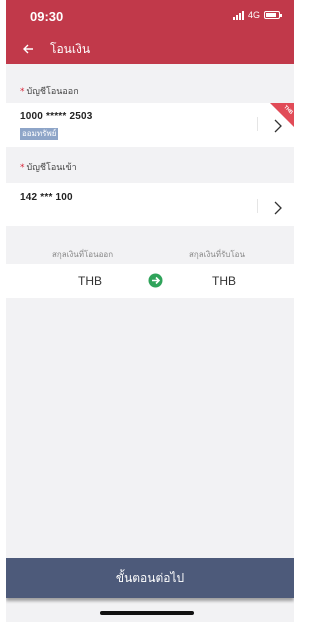 Image resolution: width=320 pixels, height=622 pixels. What do you see at coordinates (278, 208) in the screenshot?
I see `chevron-right-icon` at bounding box center [278, 208].